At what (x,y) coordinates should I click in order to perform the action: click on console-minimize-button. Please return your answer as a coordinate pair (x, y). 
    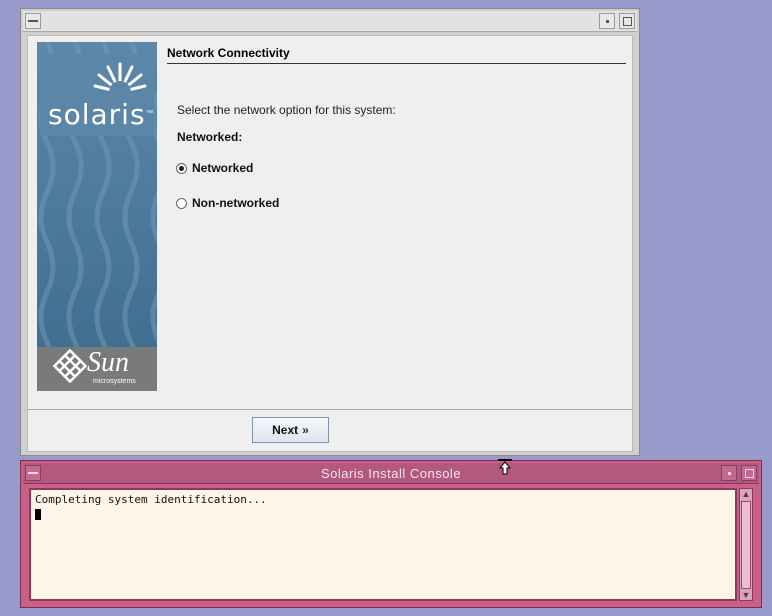
    Looking at the image, I should click on (729, 473).